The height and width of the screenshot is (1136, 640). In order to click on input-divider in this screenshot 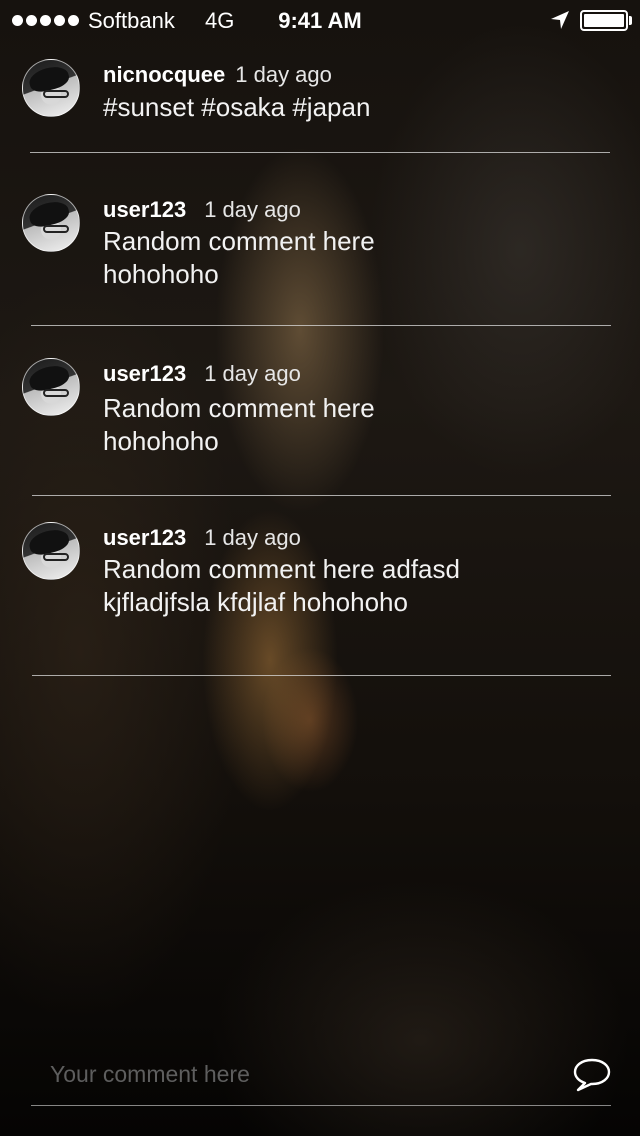, I will do `click(321, 1105)`.